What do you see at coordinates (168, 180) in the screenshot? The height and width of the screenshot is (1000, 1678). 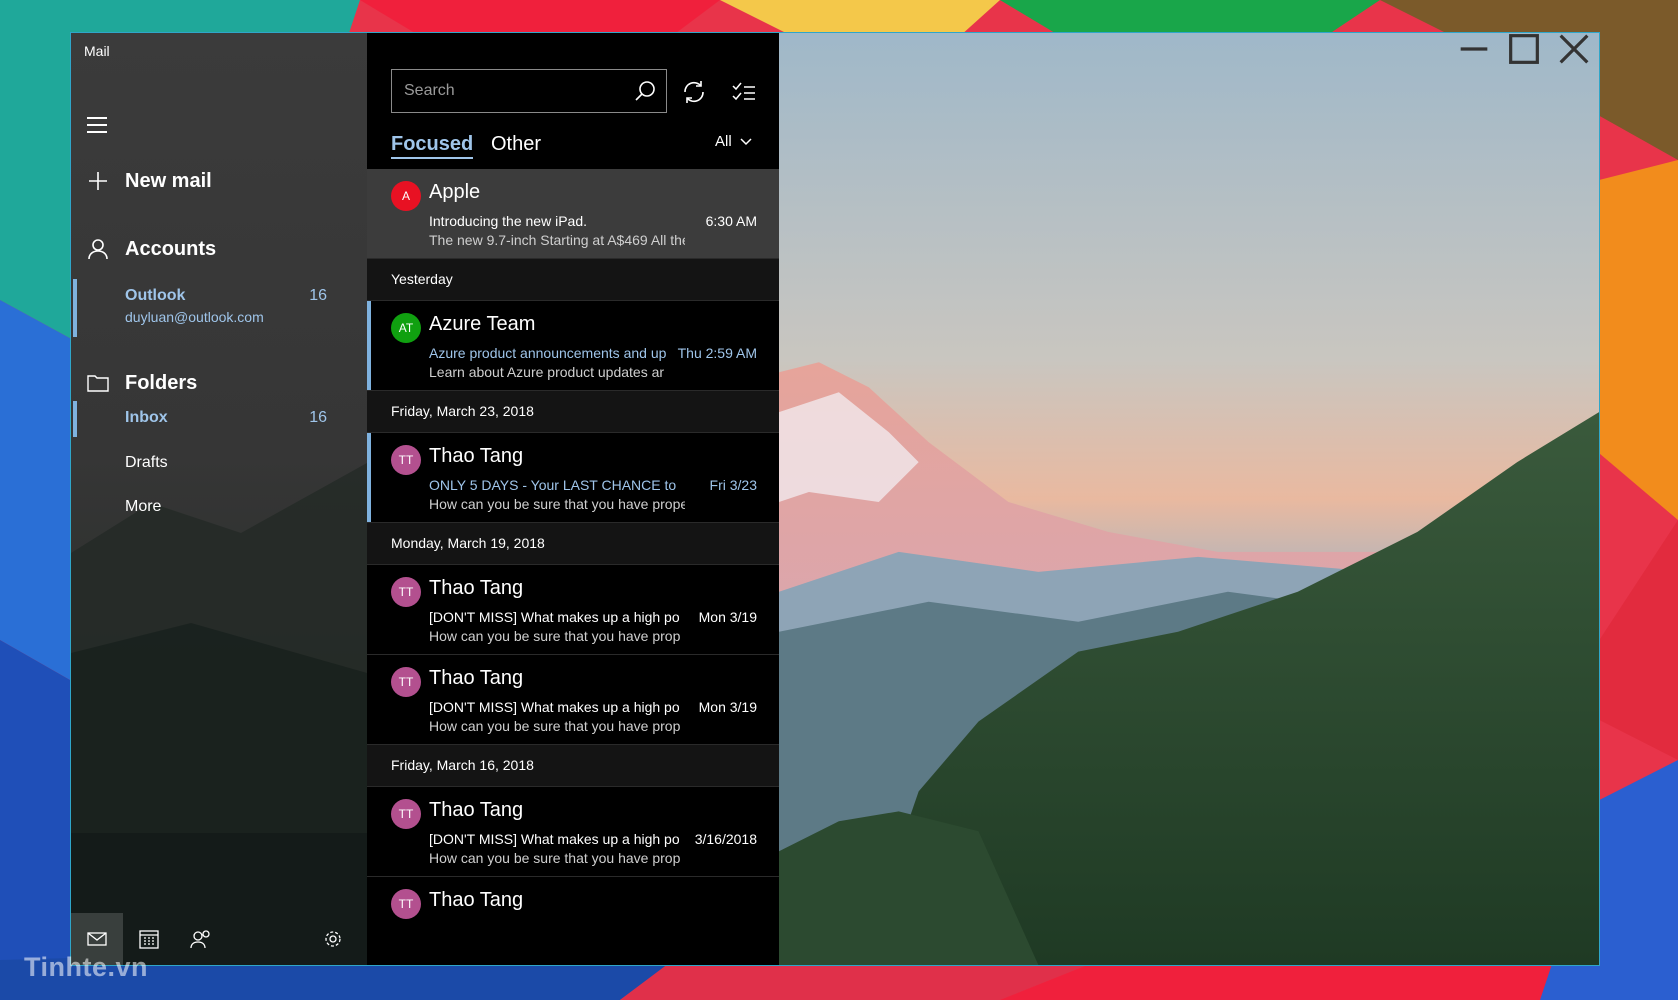 I see `new-mail-label: New mail` at bounding box center [168, 180].